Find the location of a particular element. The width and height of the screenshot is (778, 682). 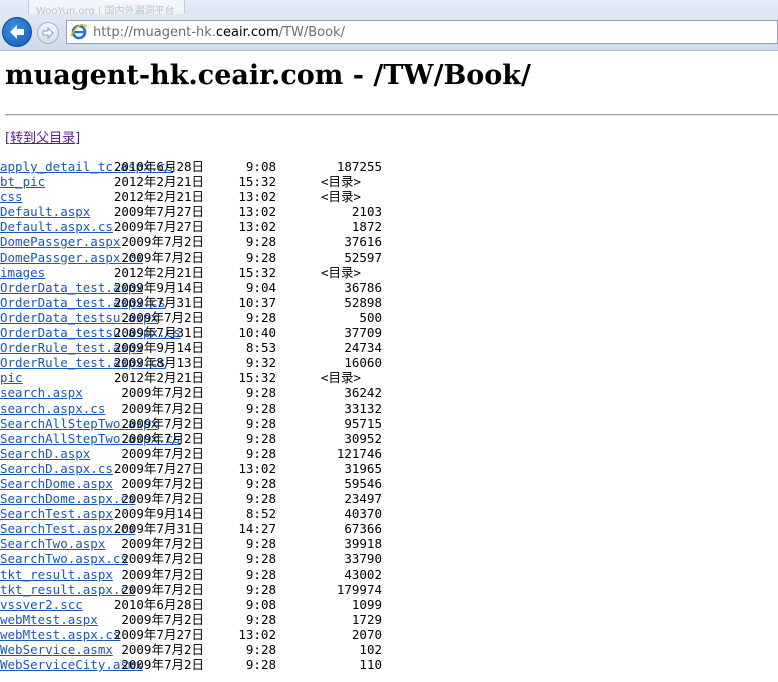

entry-size: 52597 is located at coordinates (363, 257).